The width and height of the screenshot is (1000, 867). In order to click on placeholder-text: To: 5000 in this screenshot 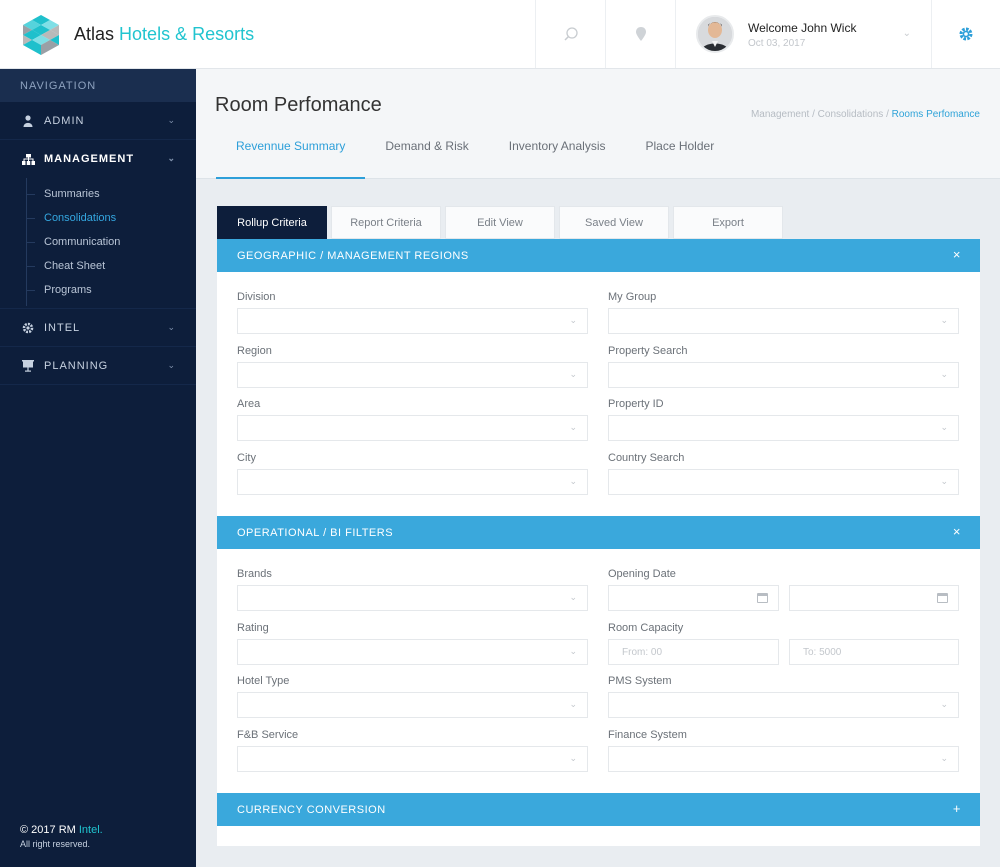, I will do `click(822, 652)`.